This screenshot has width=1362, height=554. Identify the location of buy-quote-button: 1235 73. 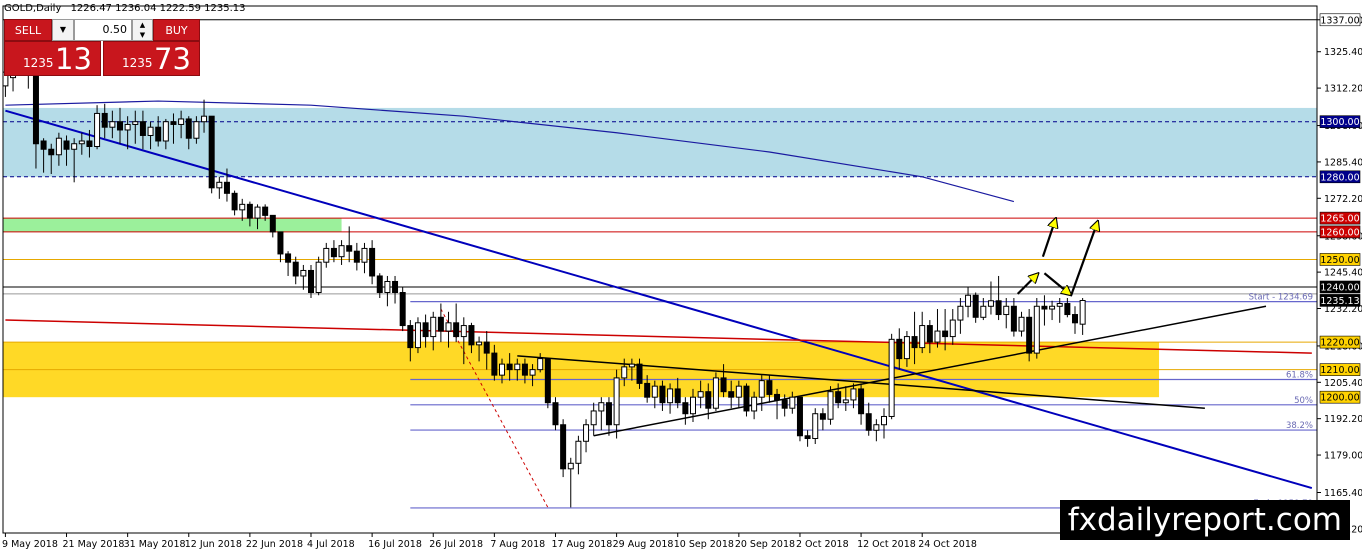
(151, 58).